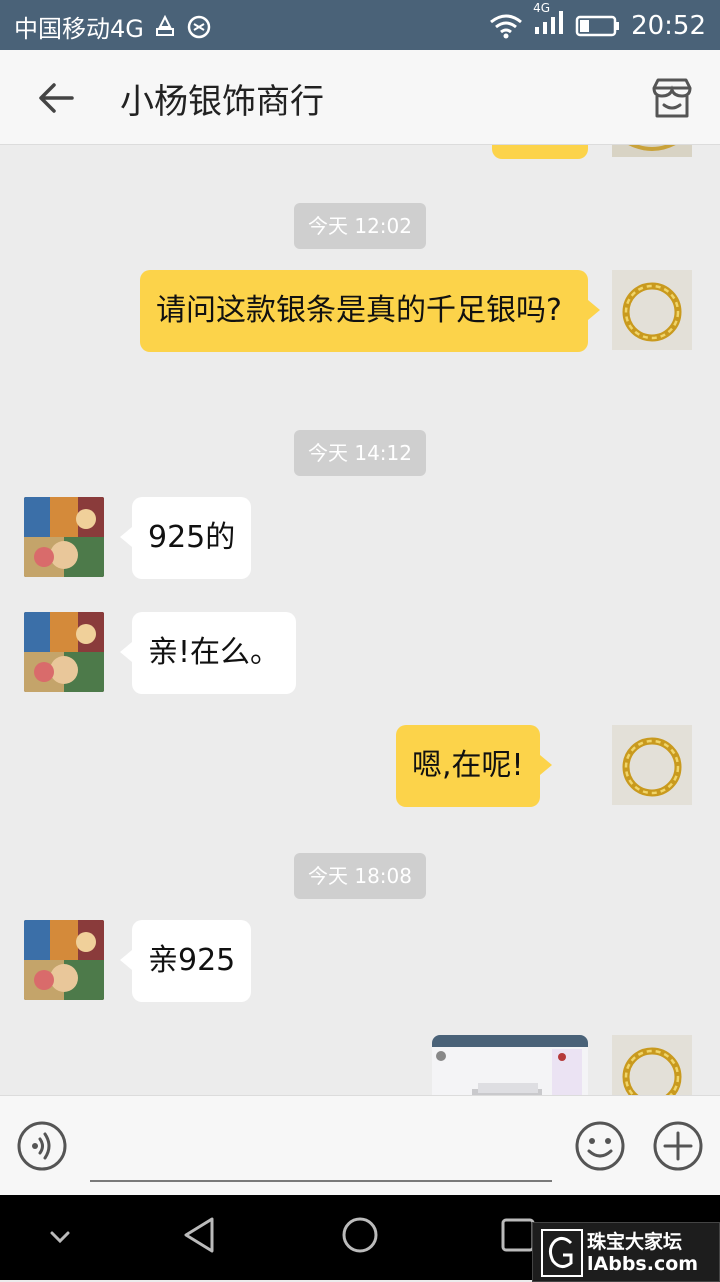 This screenshot has width=720, height=1282. Describe the element at coordinates (672, 98) in the screenshot. I see `store-icon` at that location.